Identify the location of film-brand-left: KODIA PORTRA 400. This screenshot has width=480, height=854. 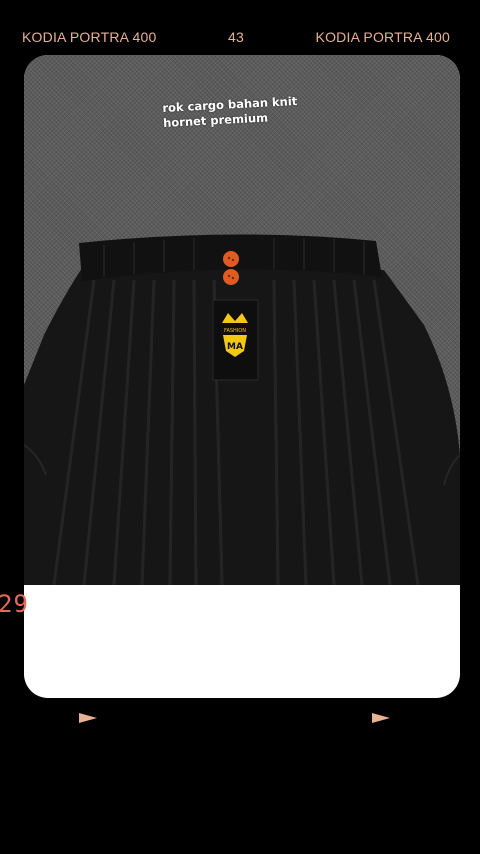
(89, 37).